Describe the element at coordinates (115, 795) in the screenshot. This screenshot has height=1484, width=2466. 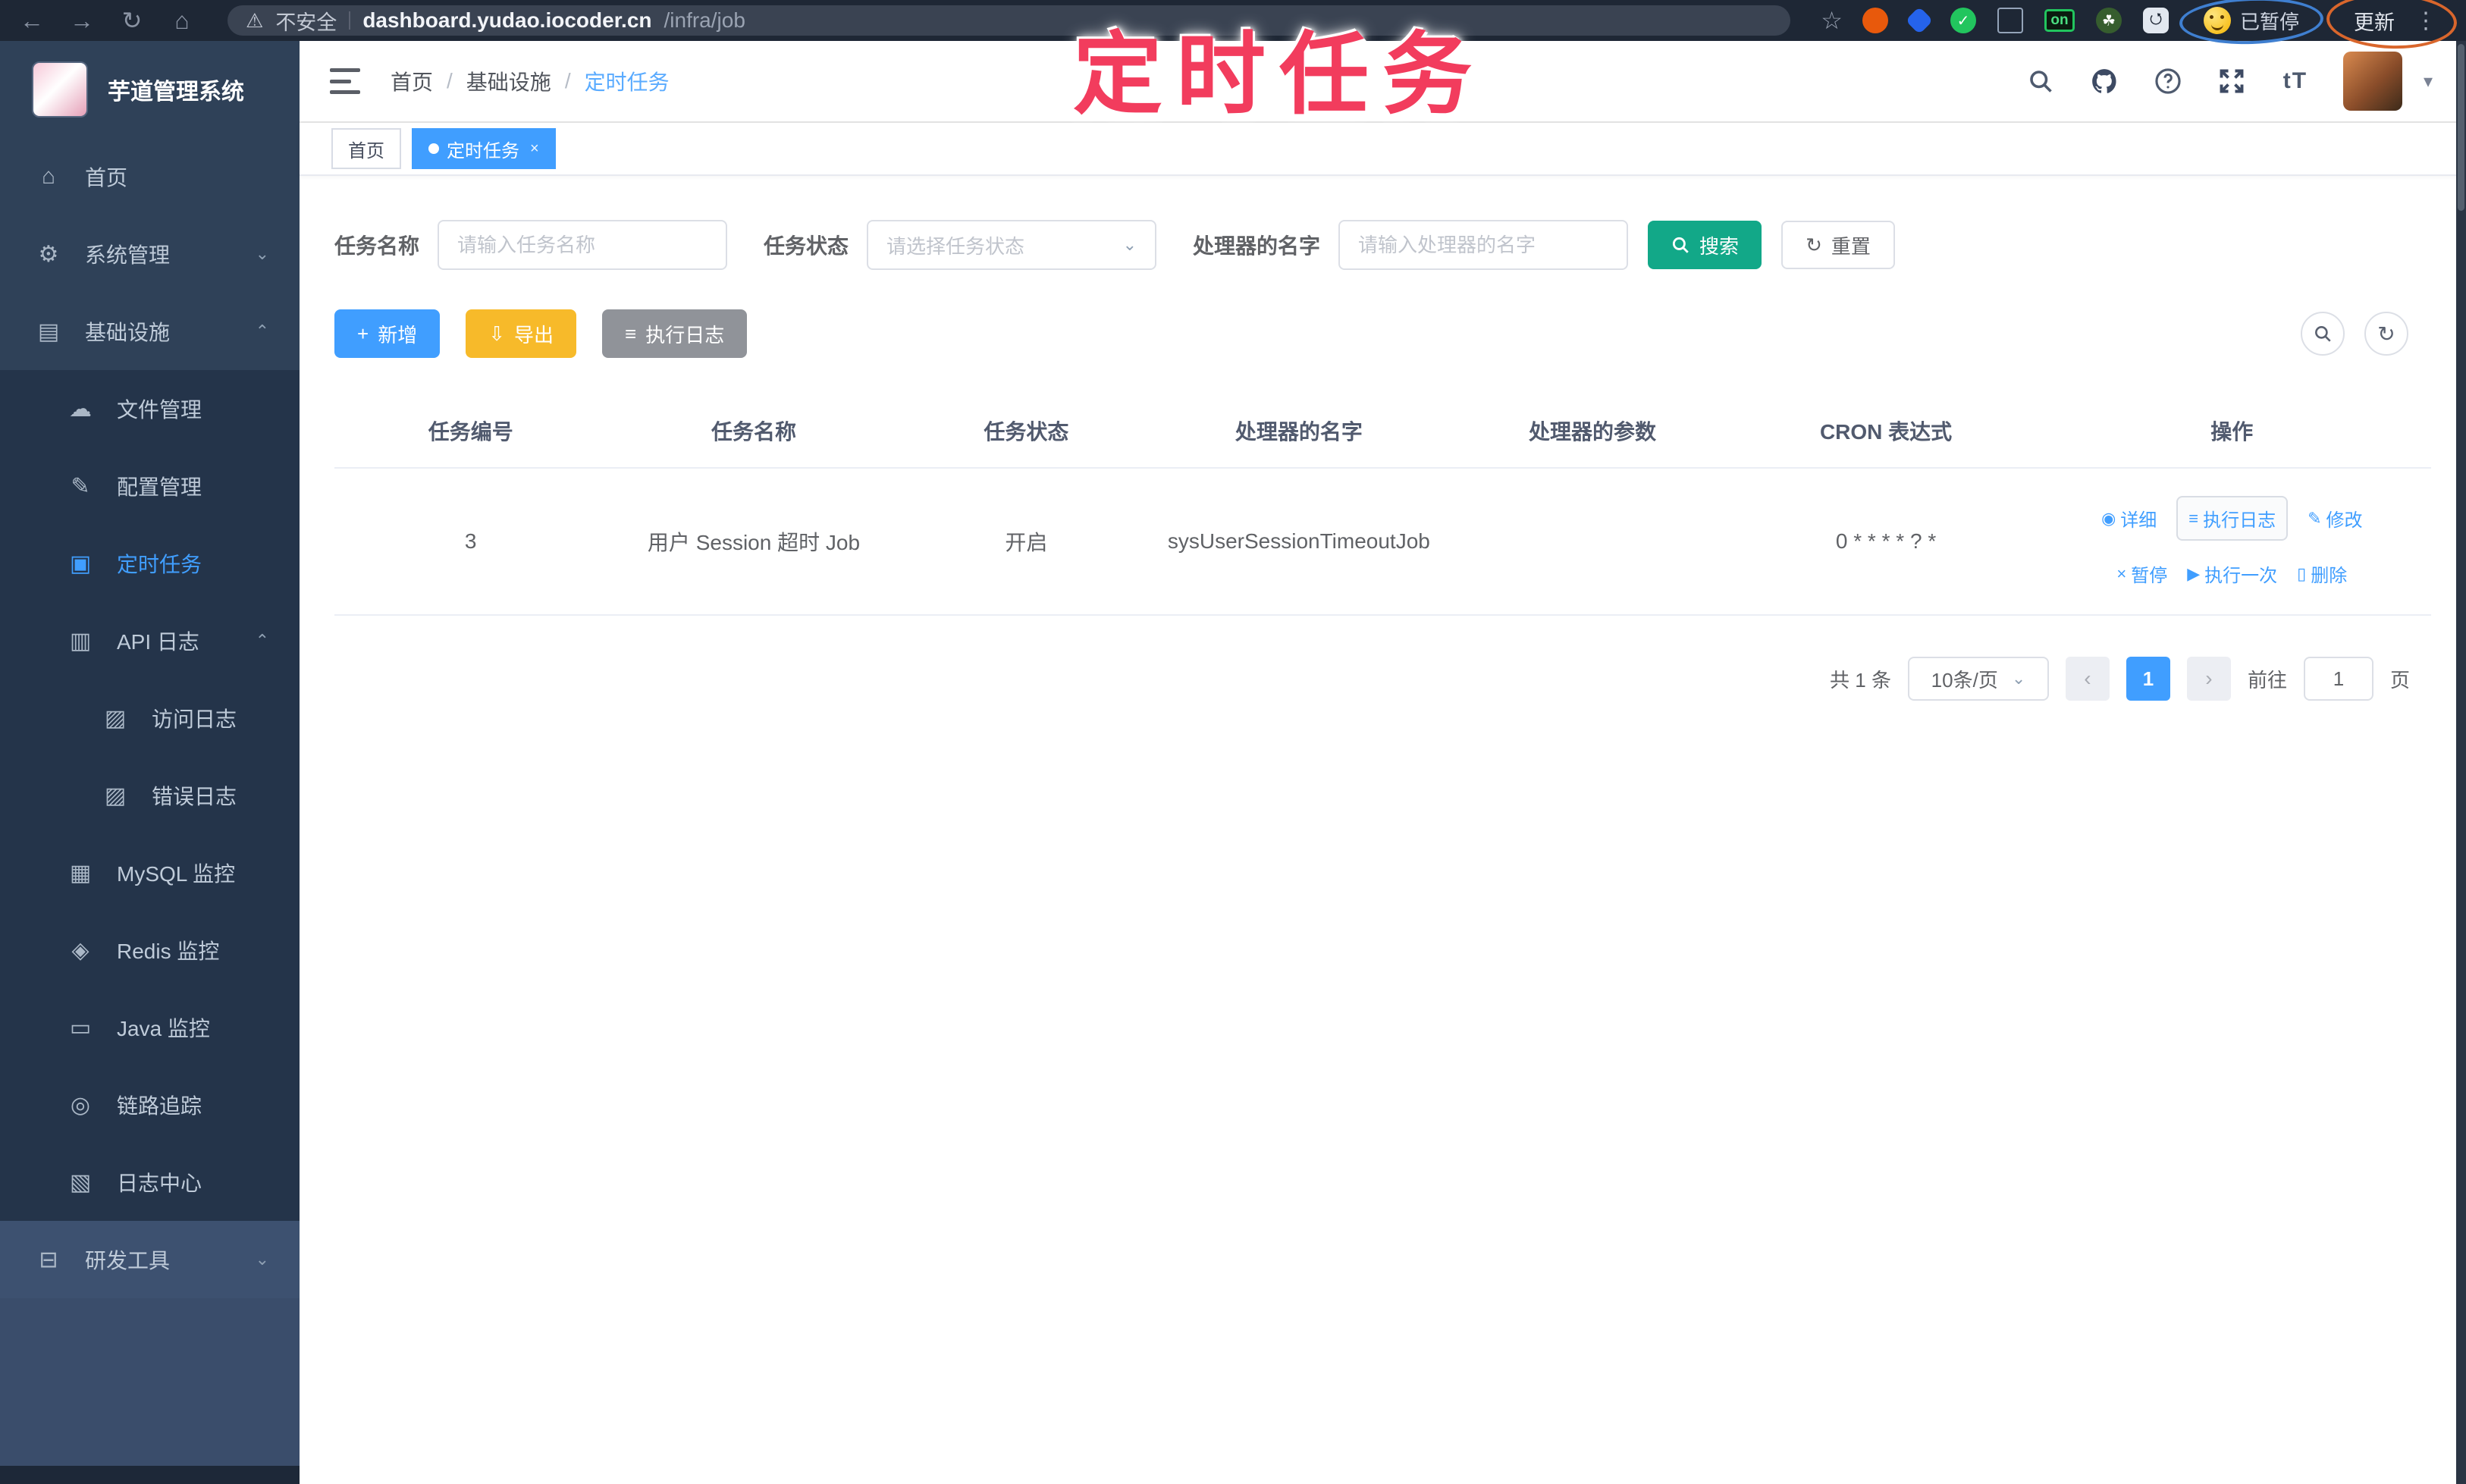
I see `error-log-icon: ▨` at that location.